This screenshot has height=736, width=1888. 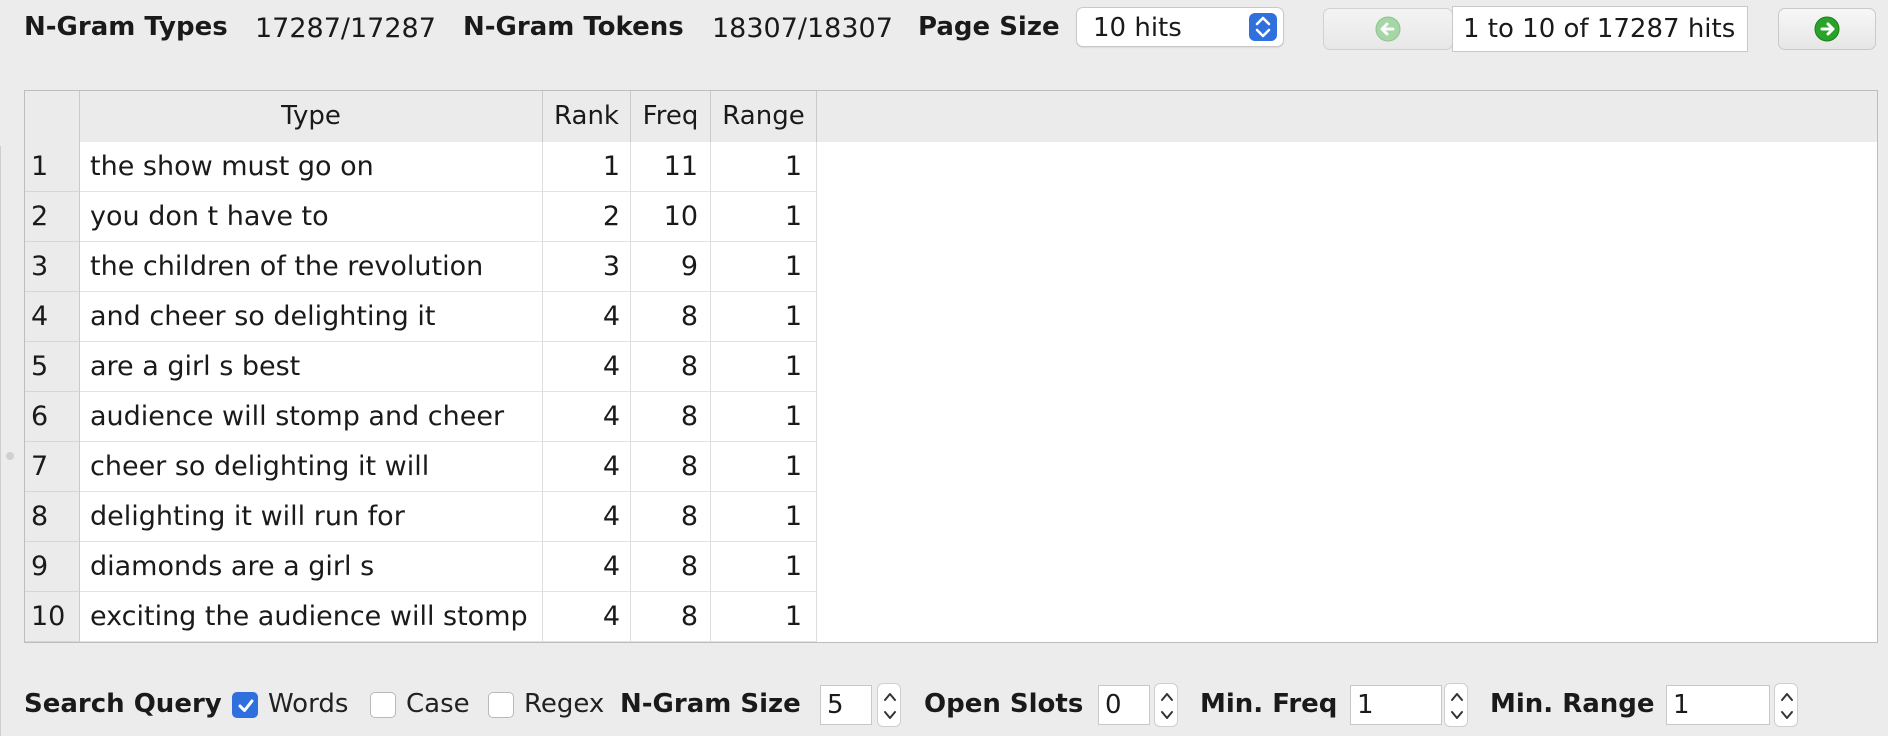 I want to click on type-cell: audience will stomp and cheer, so click(x=311, y=417).